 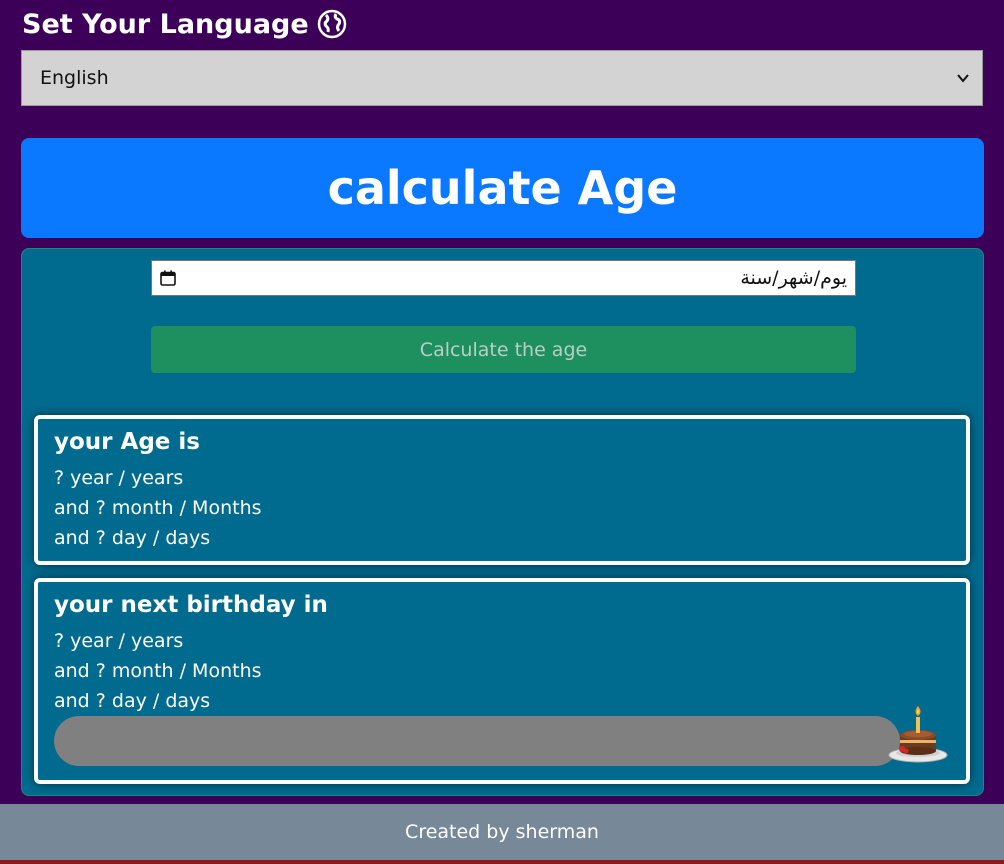 What do you see at coordinates (502, 862) in the screenshot?
I see `footer-divider` at bounding box center [502, 862].